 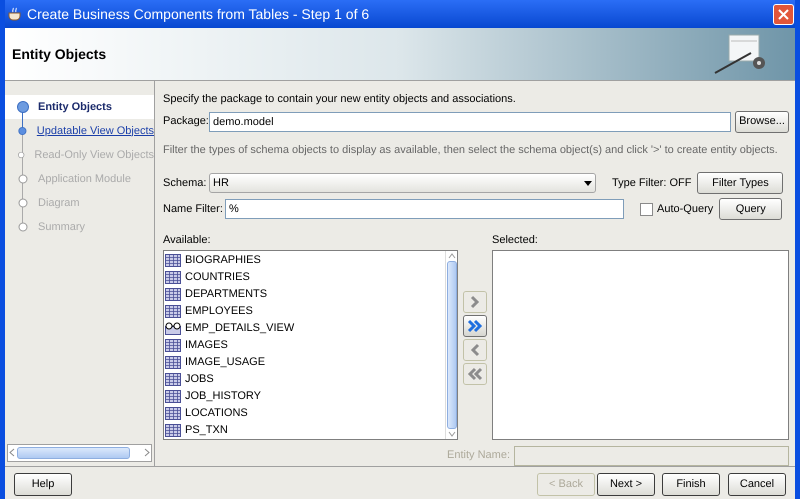 What do you see at coordinates (239, 328) in the screenshot?
I see `list-item: EMP_DETAILS_VIEW` at bounding box center [239, 328].